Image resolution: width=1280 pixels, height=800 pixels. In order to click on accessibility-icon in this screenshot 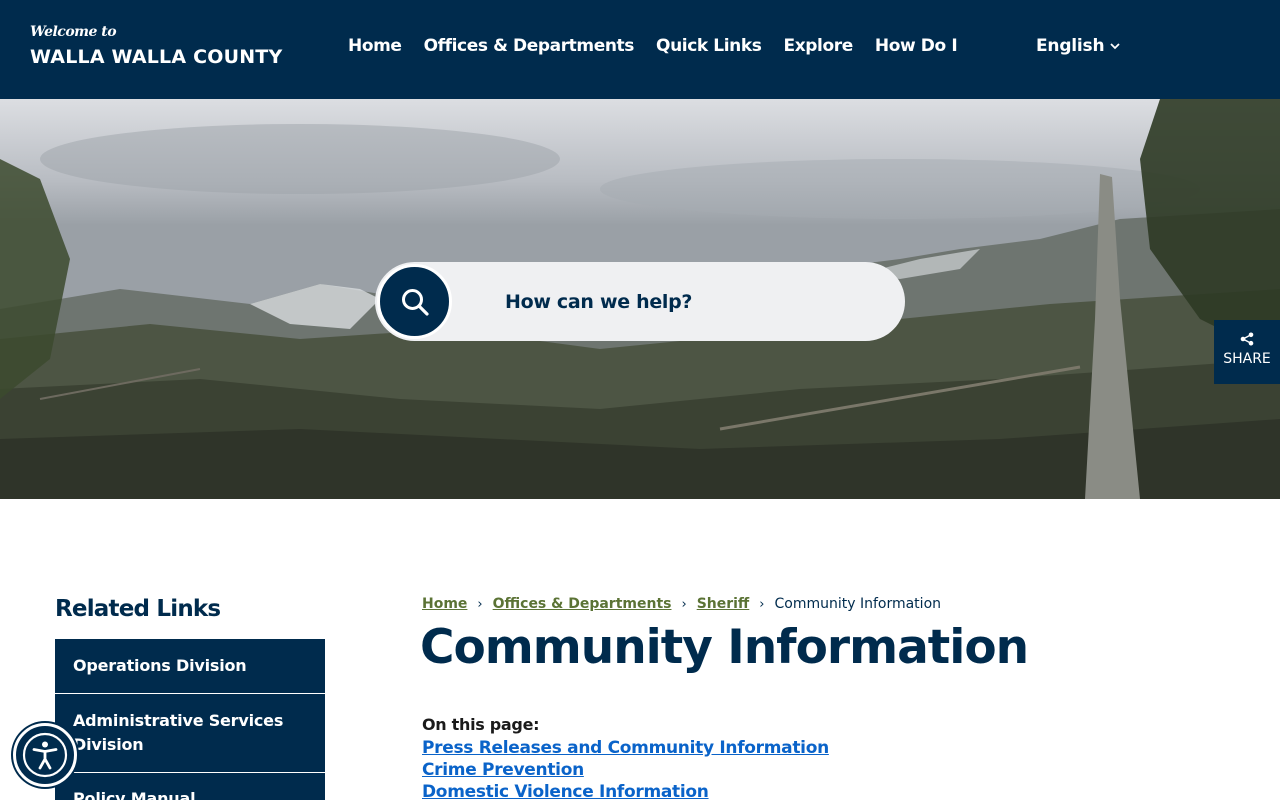, I will do `click(45, 755)`.